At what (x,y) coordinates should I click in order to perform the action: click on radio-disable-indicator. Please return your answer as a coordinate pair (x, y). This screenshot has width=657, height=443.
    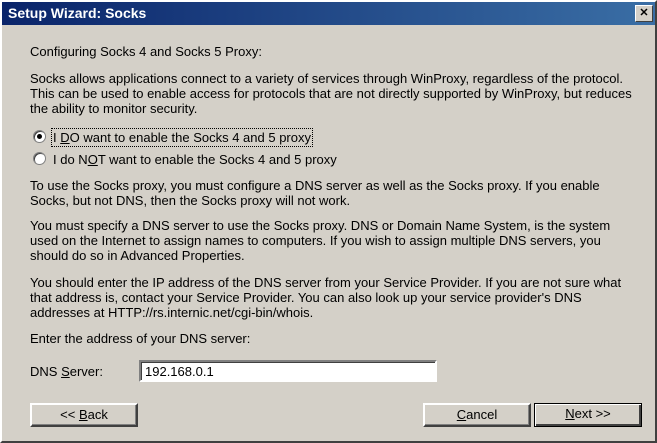
    Looking at the image, I should click on (39, 158).